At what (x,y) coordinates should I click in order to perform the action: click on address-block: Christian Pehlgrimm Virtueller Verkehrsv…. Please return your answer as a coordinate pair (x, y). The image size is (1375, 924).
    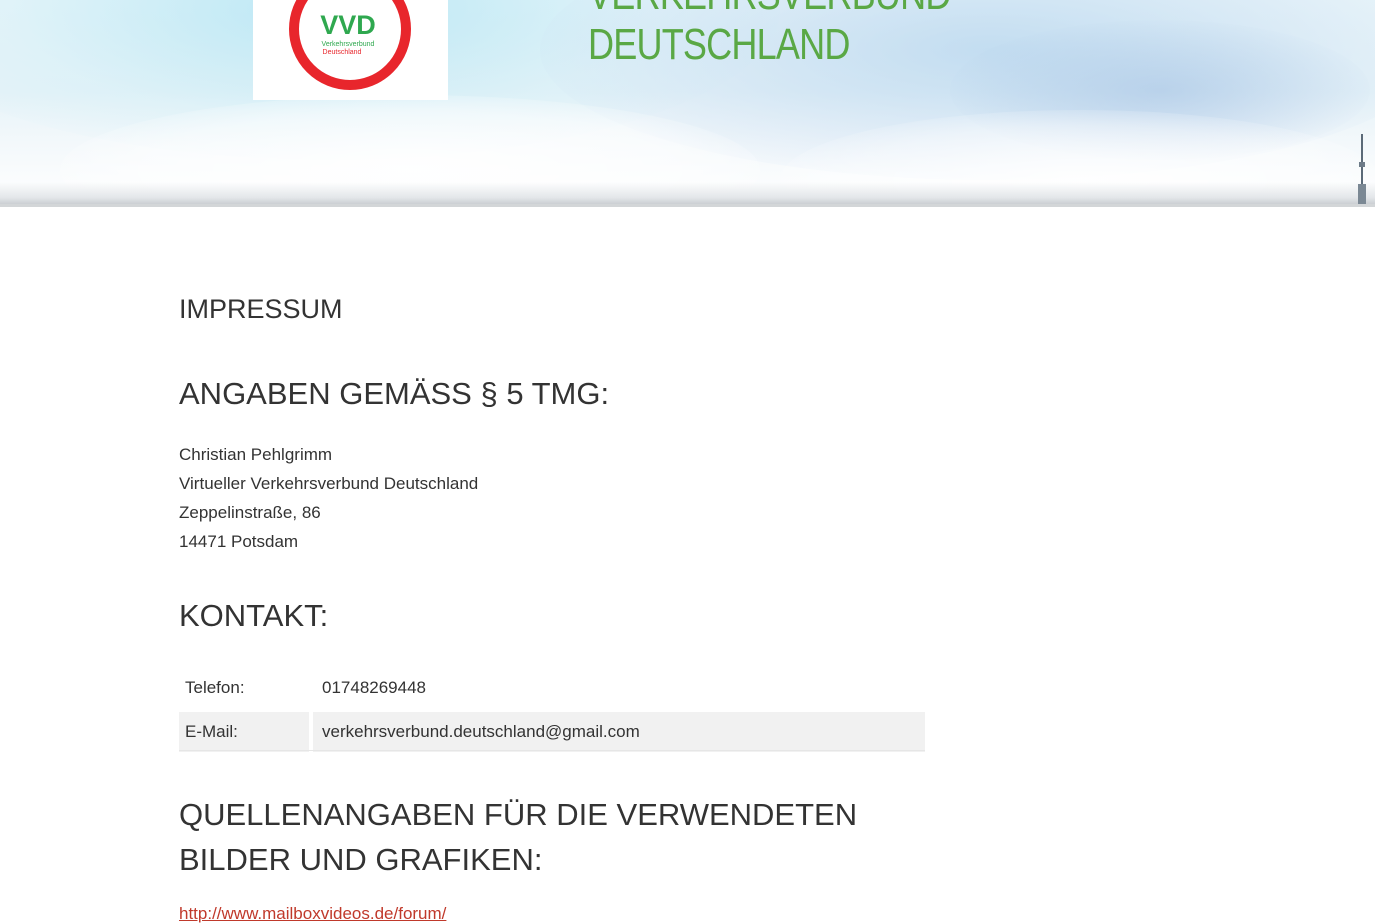
    Looking at the image, I should click on (328, 498).